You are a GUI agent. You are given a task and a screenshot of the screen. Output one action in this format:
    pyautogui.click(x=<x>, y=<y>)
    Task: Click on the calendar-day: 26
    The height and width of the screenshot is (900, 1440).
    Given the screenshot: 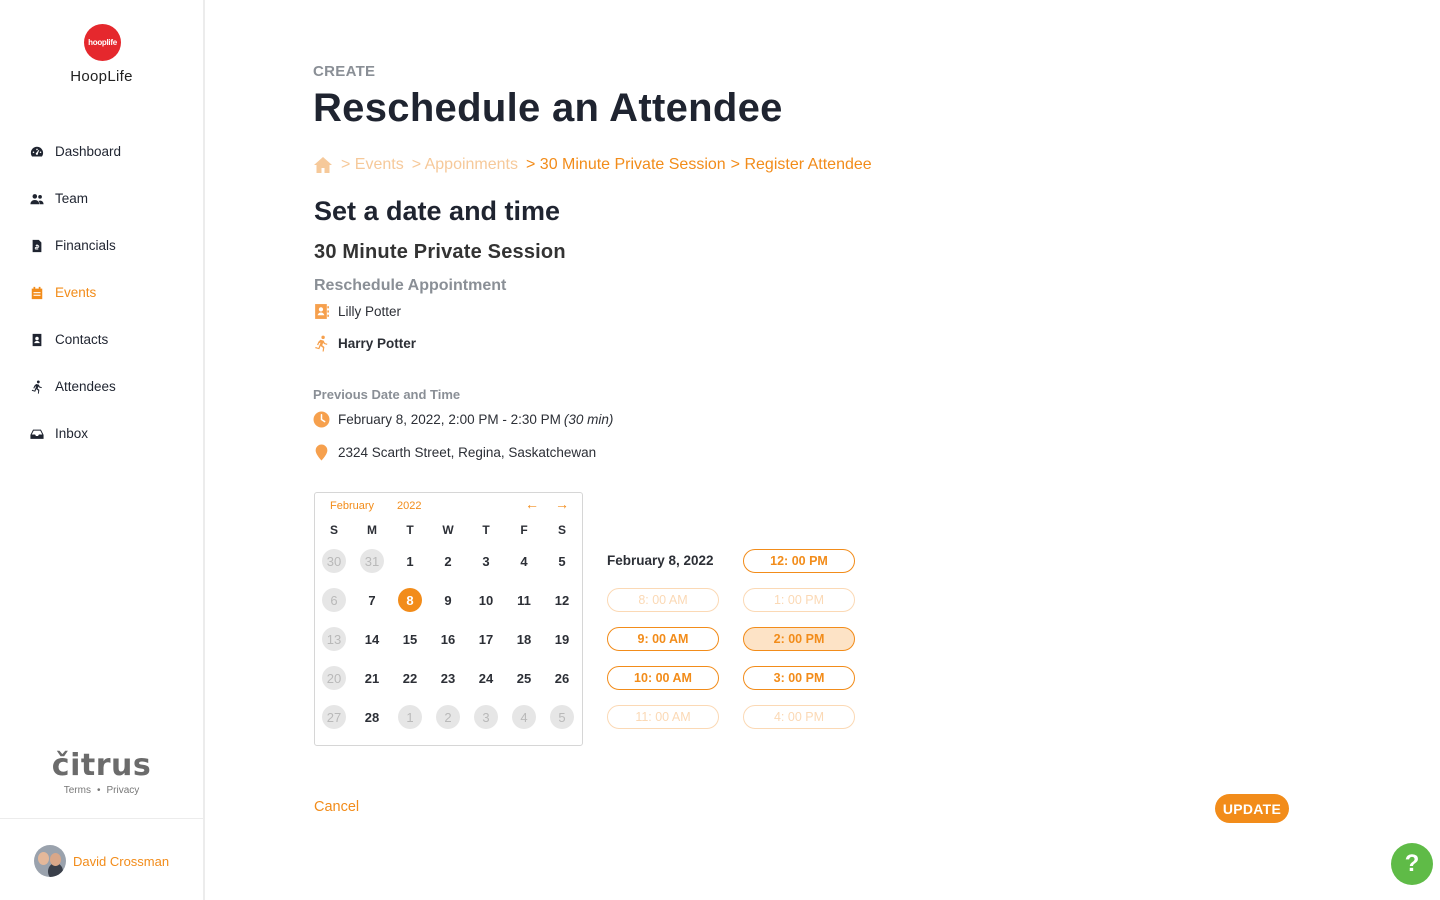 What is the action you would take?
    pyautogui.click(x=562, y=678)
    